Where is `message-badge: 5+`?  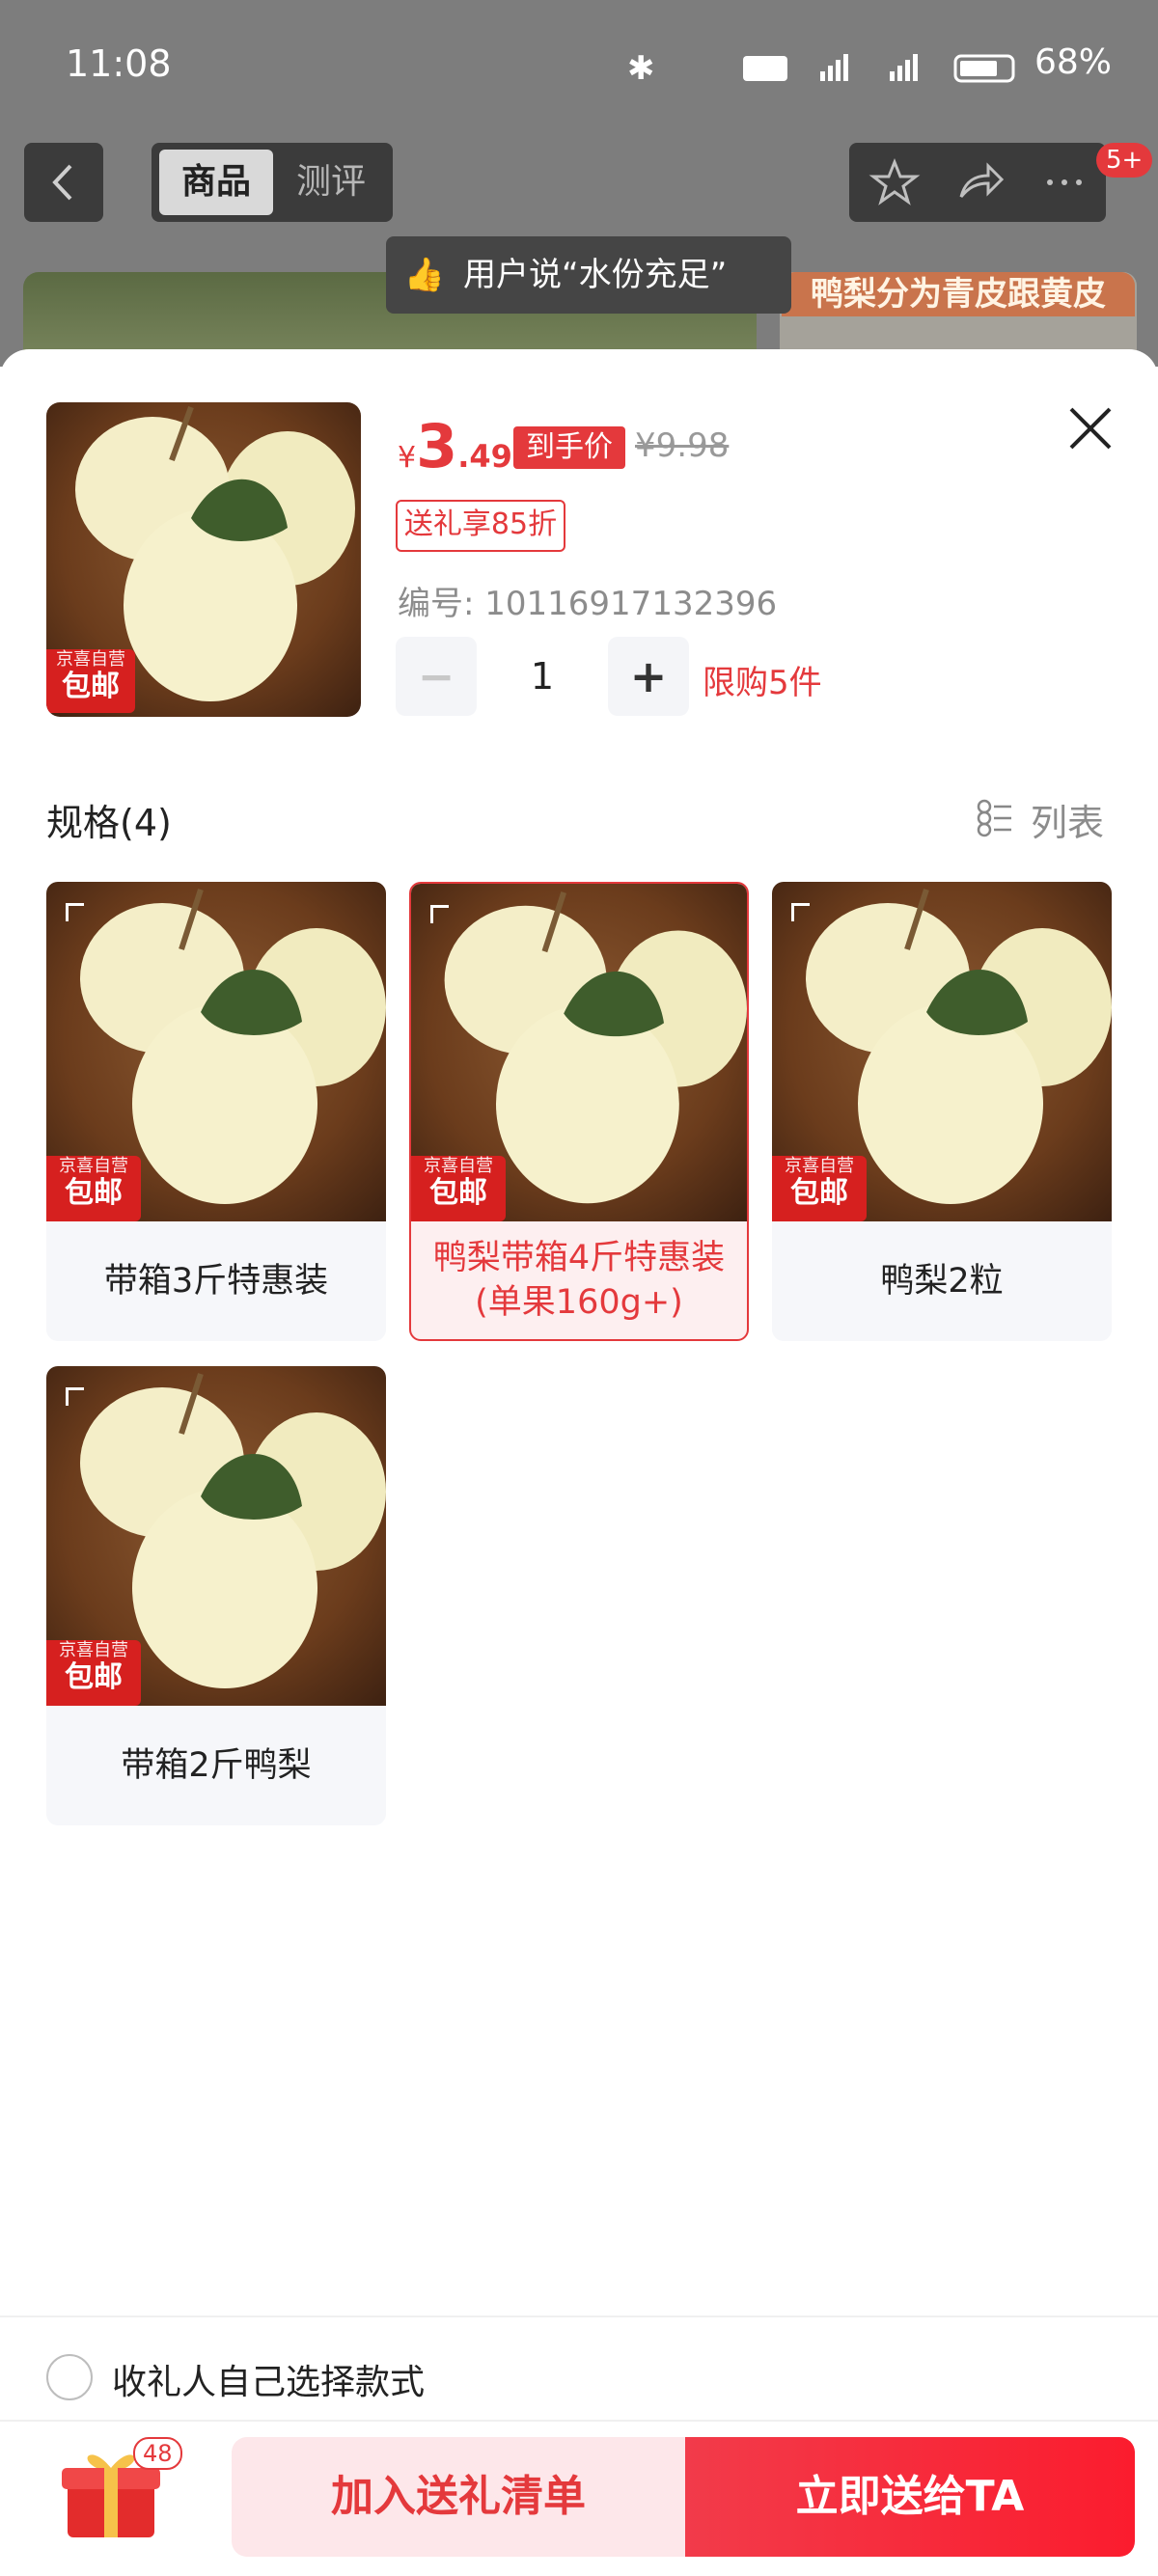 message-badge: 5+ is located at coordinates (1124, 161).